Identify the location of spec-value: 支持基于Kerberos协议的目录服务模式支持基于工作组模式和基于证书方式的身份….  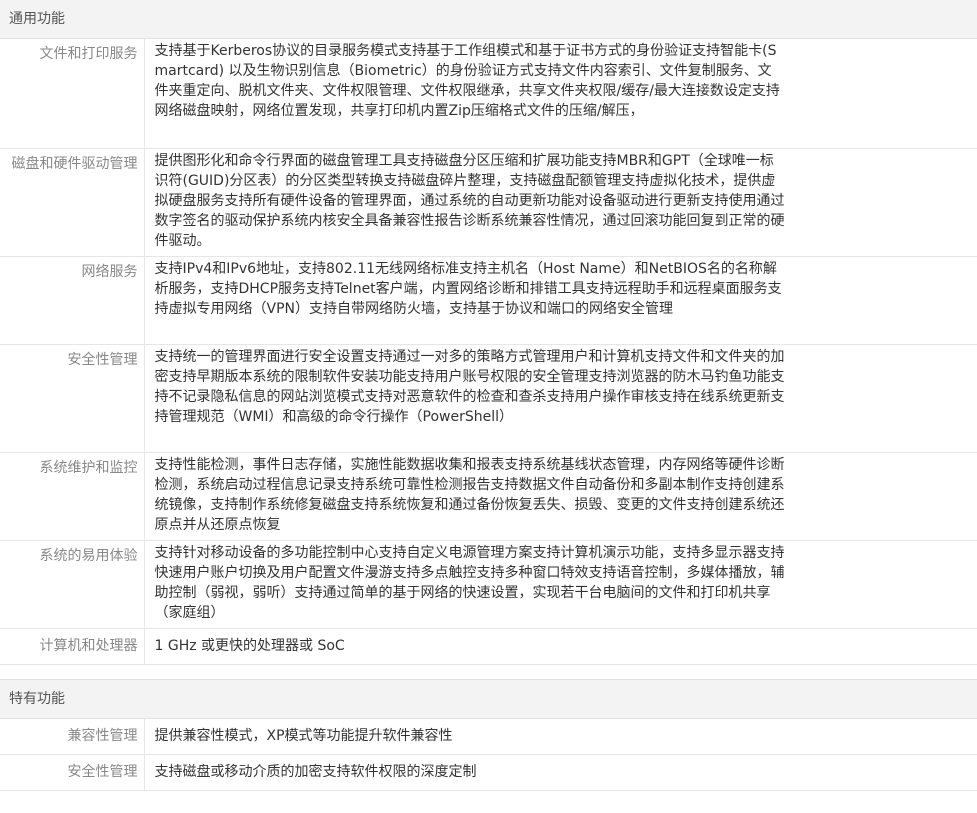
(467, 81).